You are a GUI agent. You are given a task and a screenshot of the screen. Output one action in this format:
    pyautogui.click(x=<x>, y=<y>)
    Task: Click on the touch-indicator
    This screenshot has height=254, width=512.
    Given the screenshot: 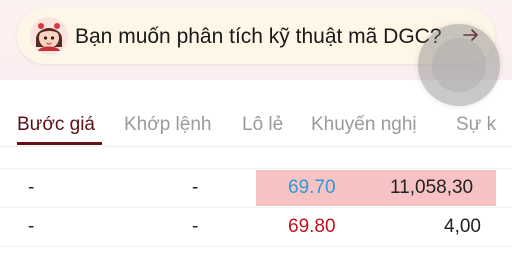 What is the action you would take?
    pyautogui.click(x=459, y=65)
    